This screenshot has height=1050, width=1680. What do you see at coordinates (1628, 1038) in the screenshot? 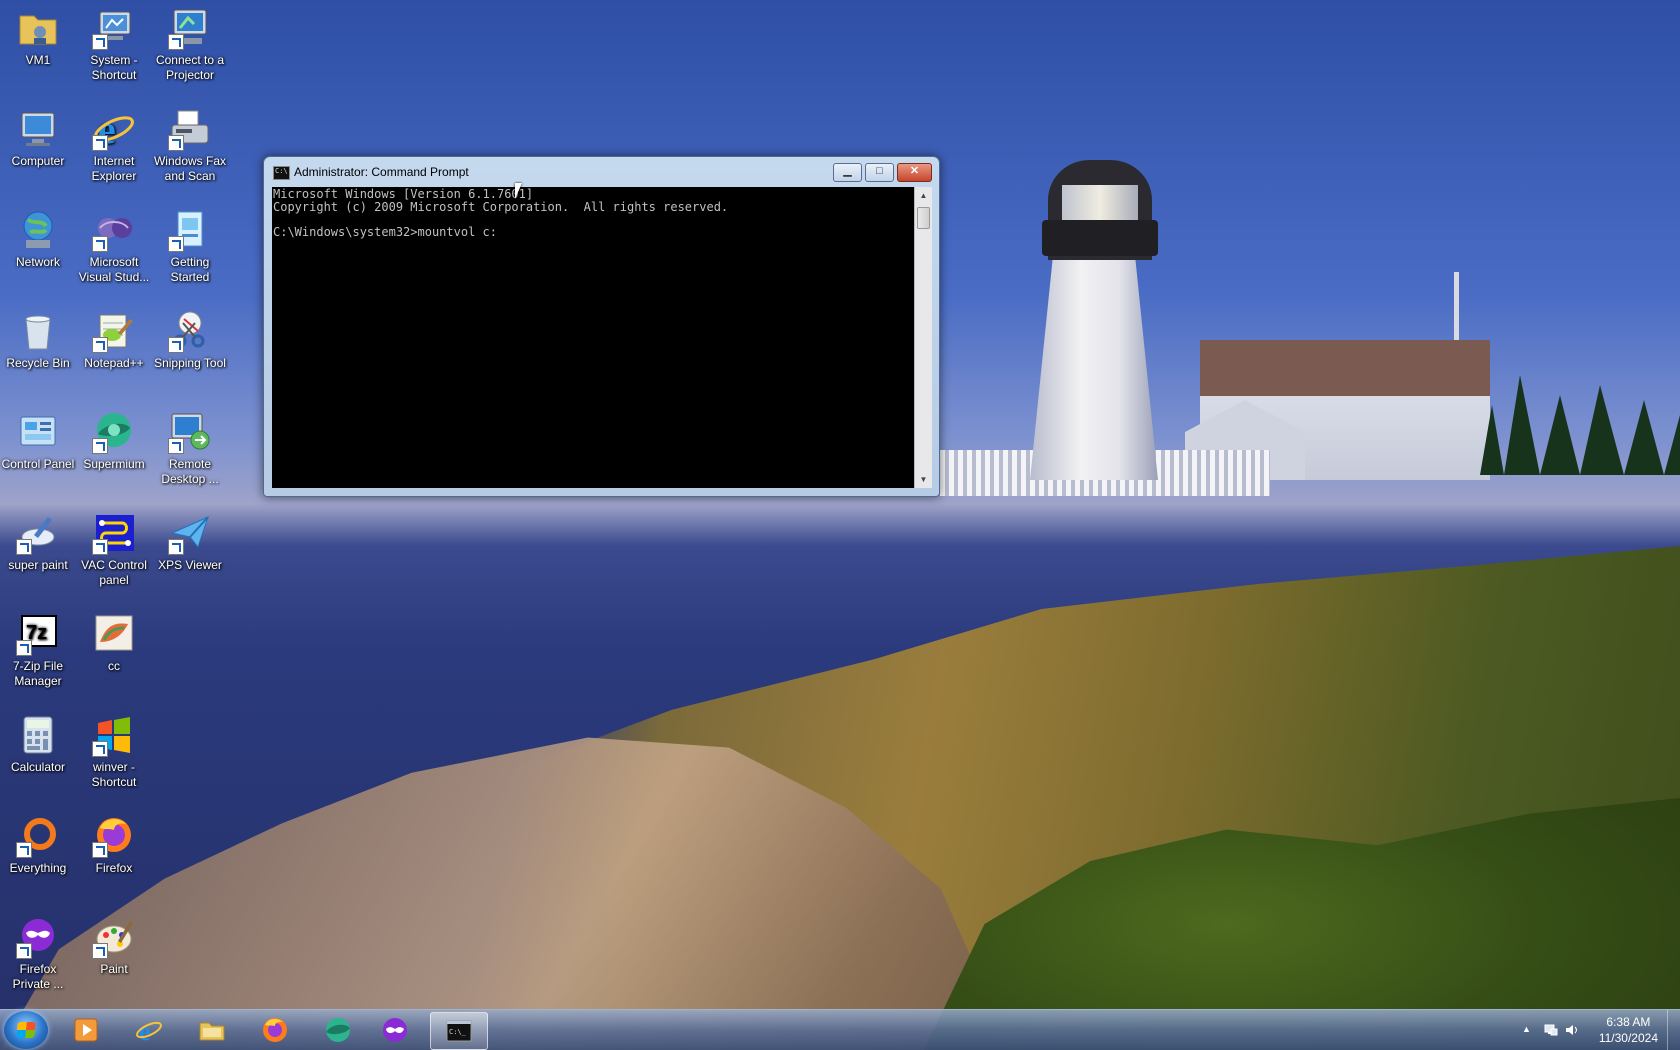
I see `clock-date: 11/30/2024` at bounding box center [1628, 1038].